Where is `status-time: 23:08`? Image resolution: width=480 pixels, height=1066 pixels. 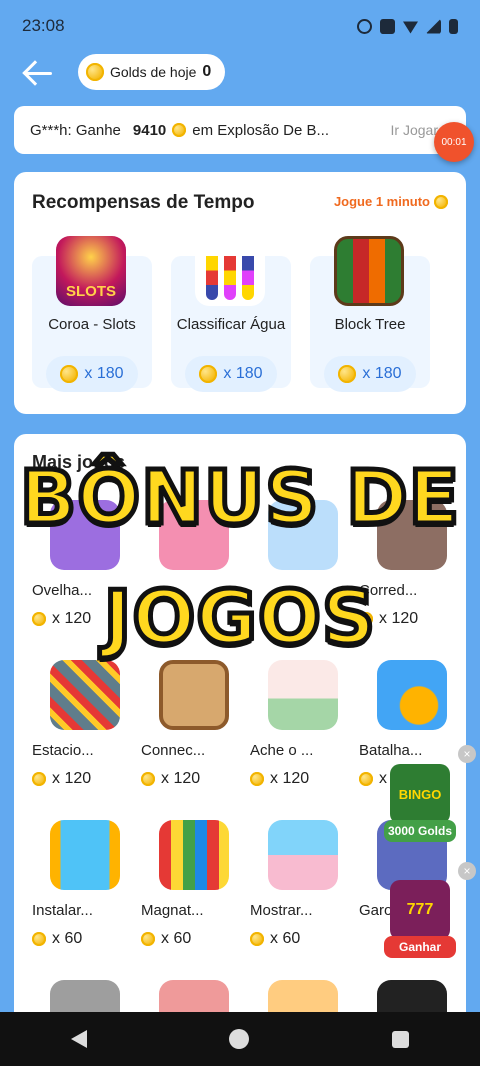 status-time: 23:08 is located at coordinates (43, 25).